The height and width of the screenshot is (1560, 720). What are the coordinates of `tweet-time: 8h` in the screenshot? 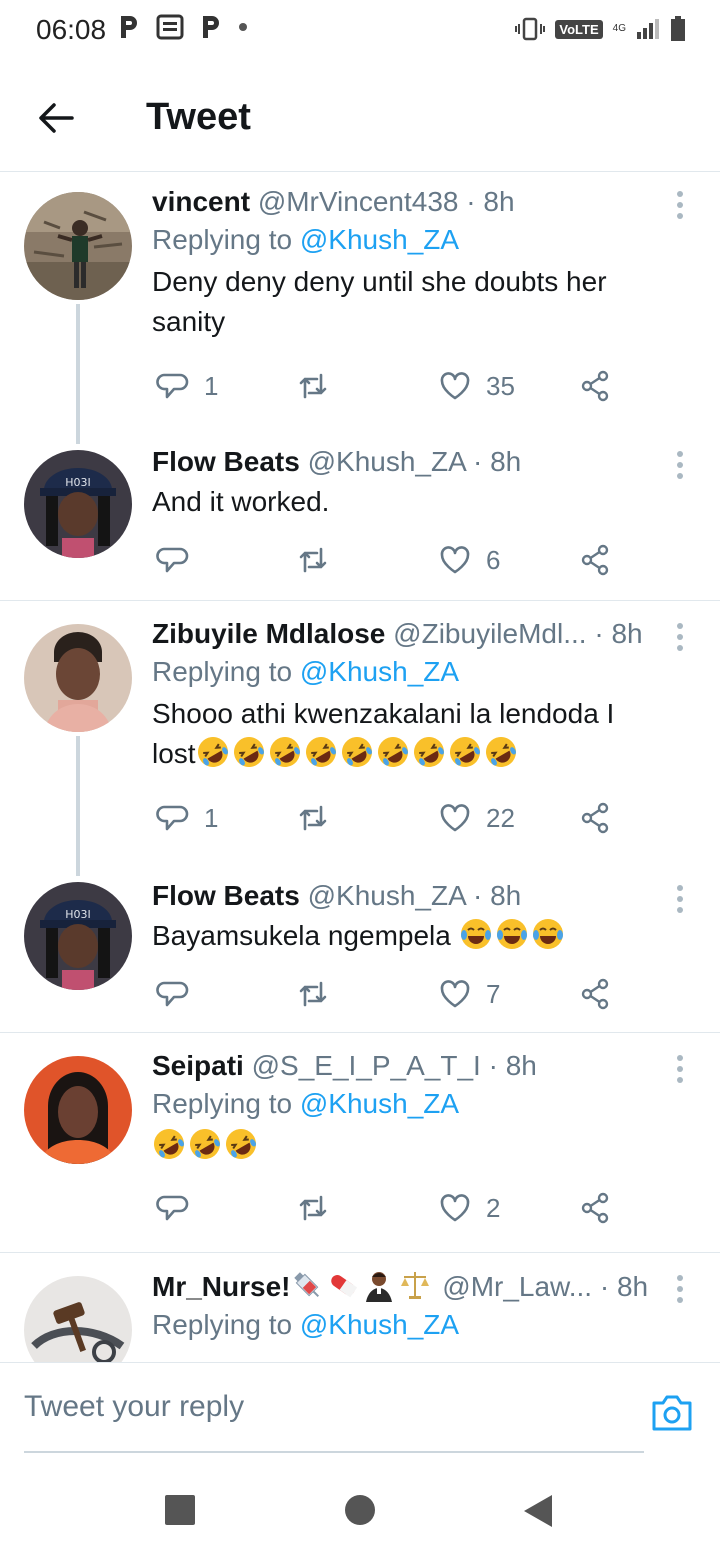 It's located at (632, 1286).